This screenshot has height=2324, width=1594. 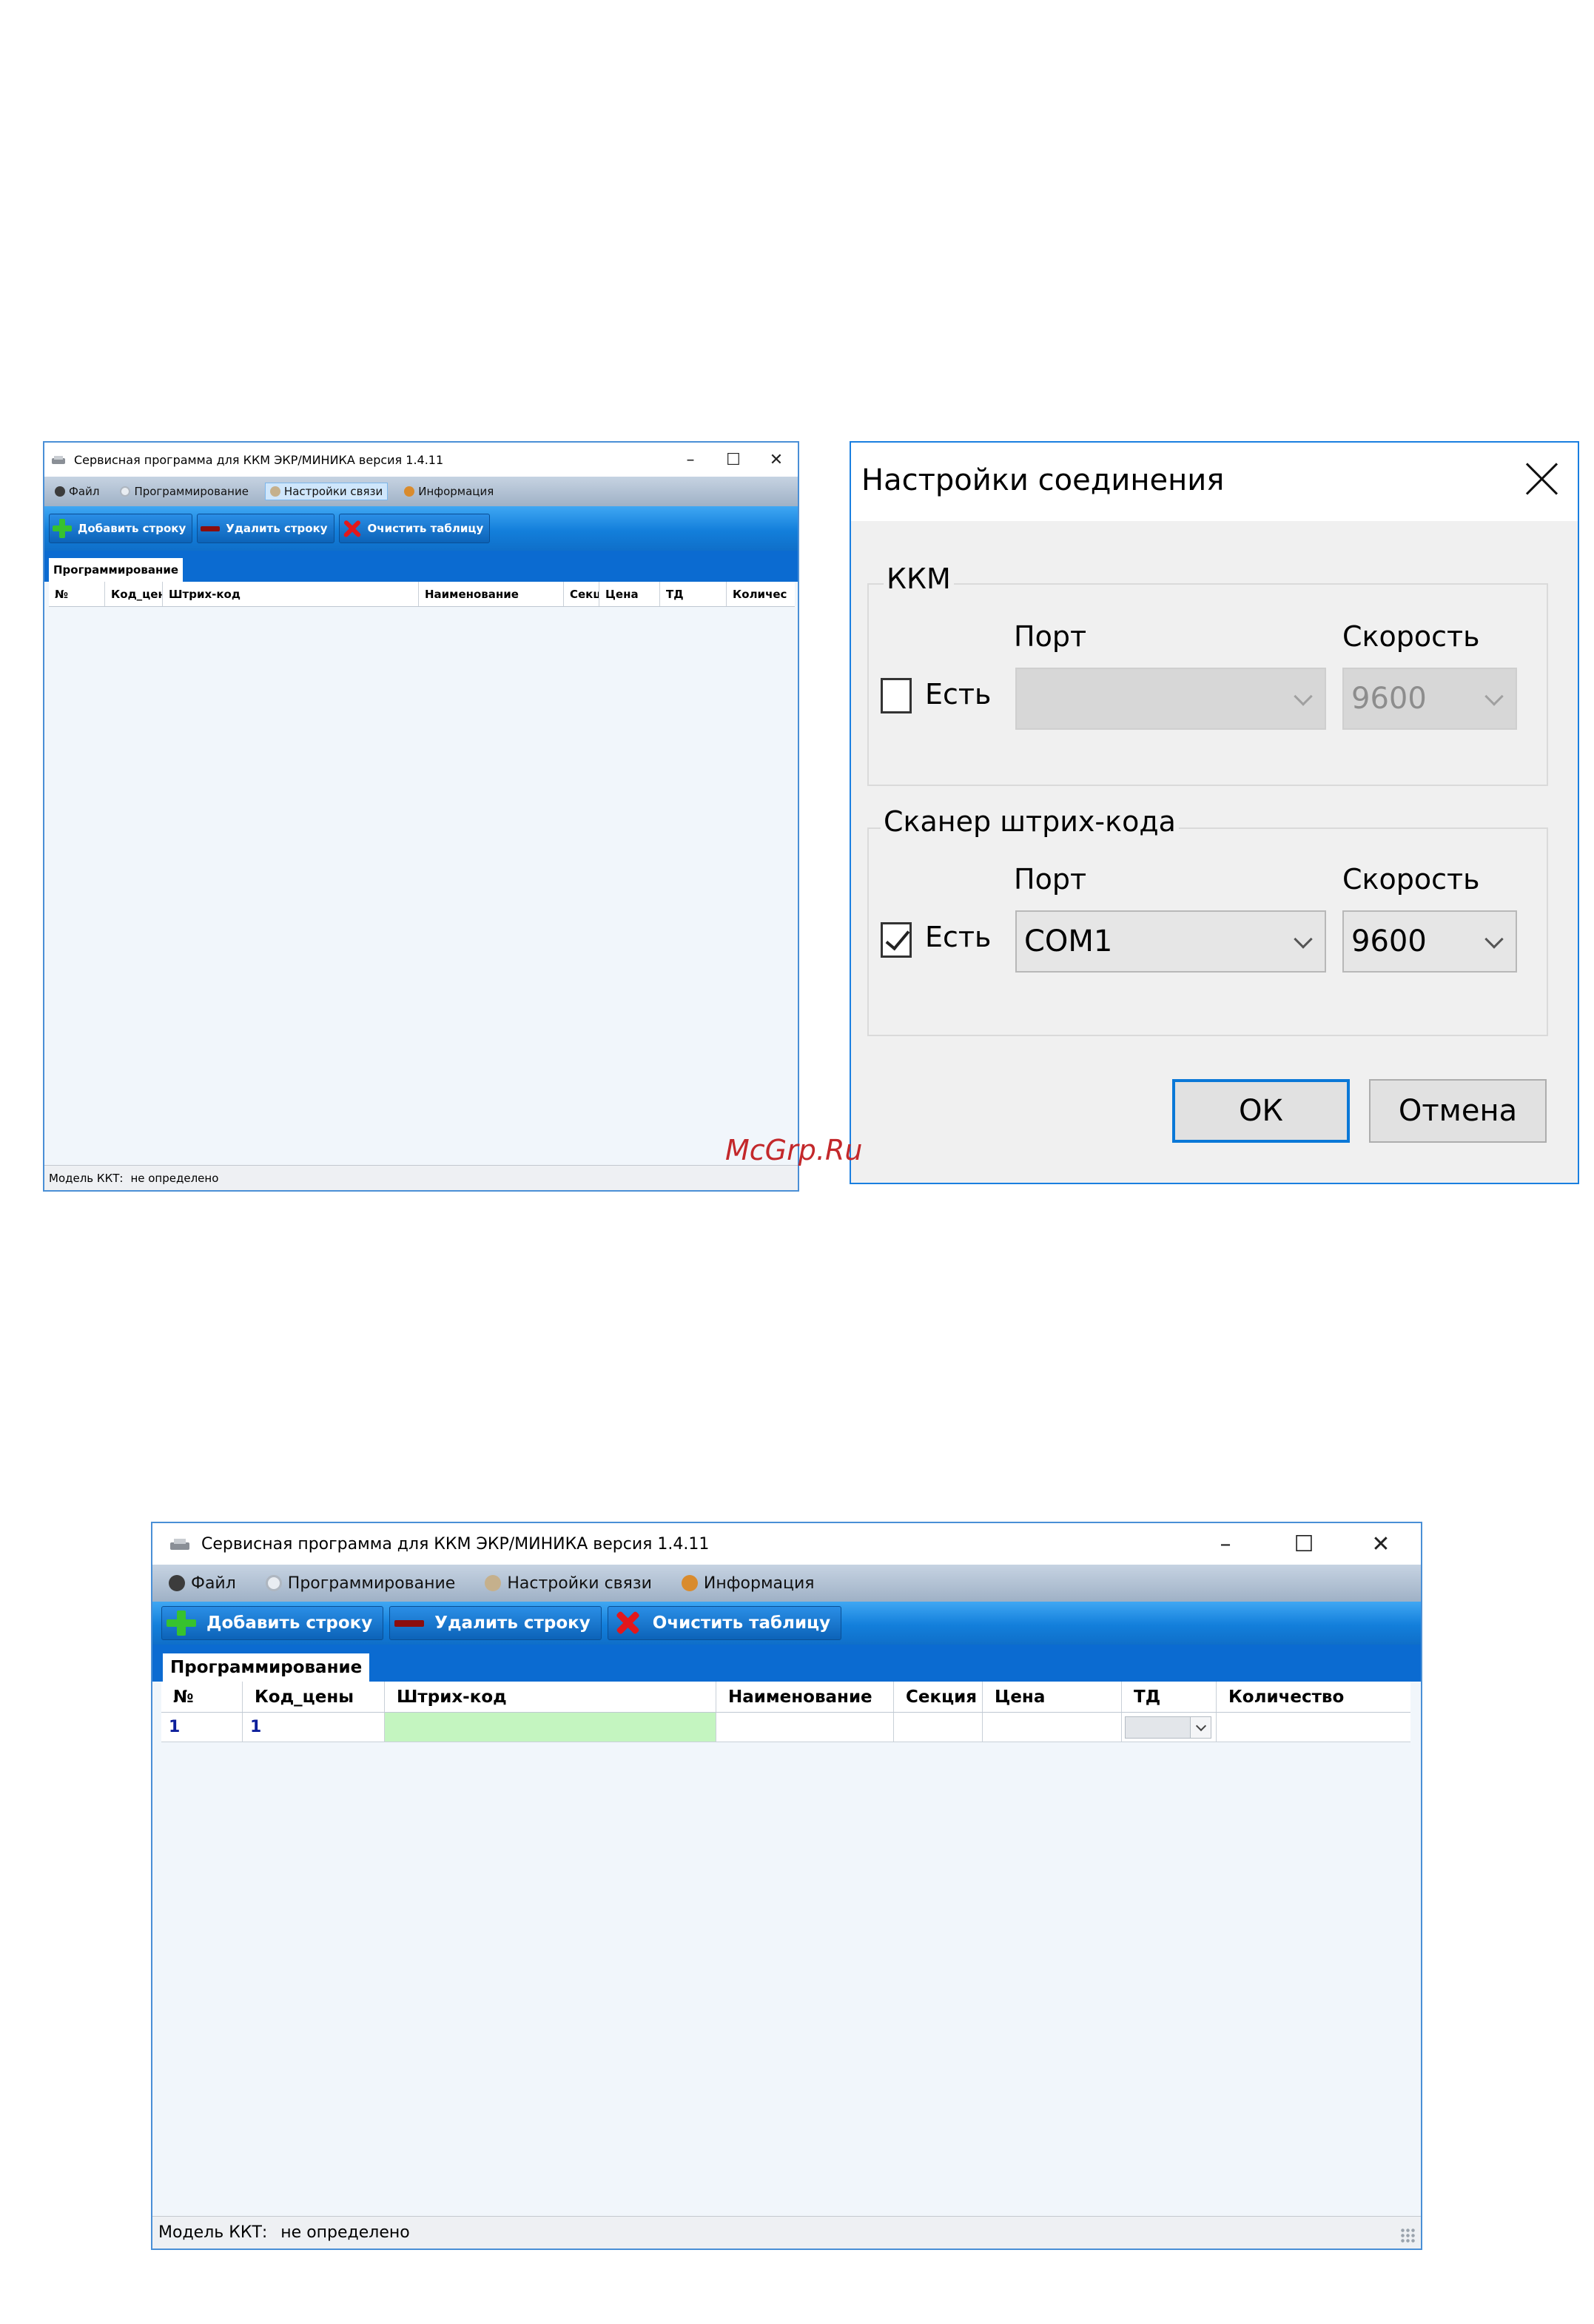 What do you see at coordinates (352, 528) in the screenshot?
I see `red-x-icon` at bounding box center [352, 528].